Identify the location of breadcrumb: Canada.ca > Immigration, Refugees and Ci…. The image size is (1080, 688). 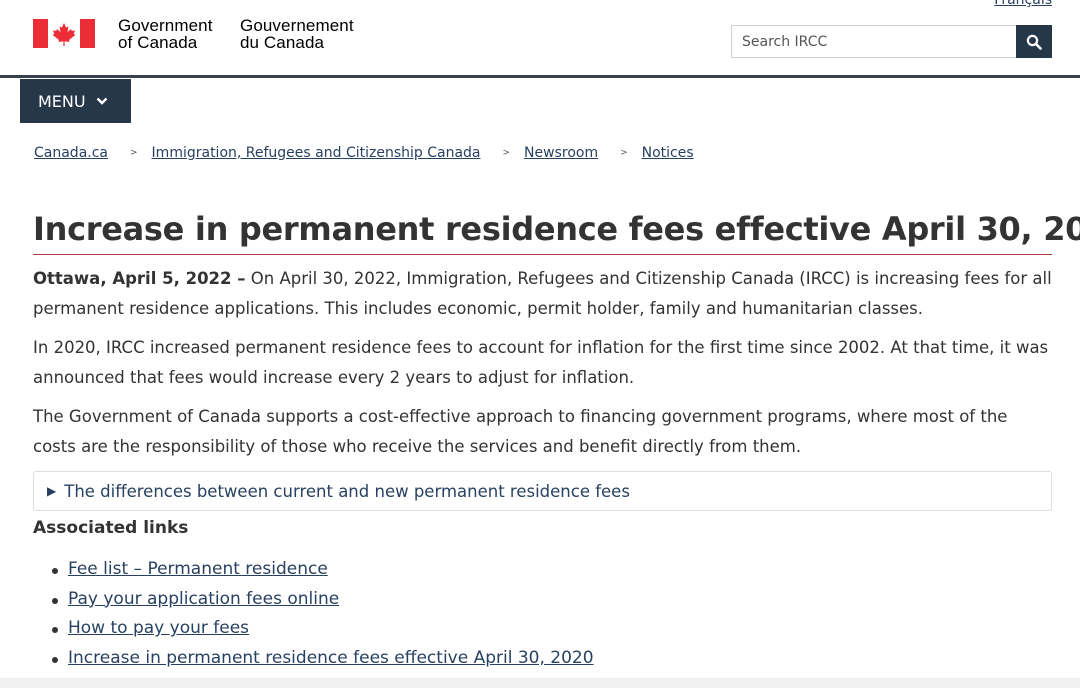
(364, 153).